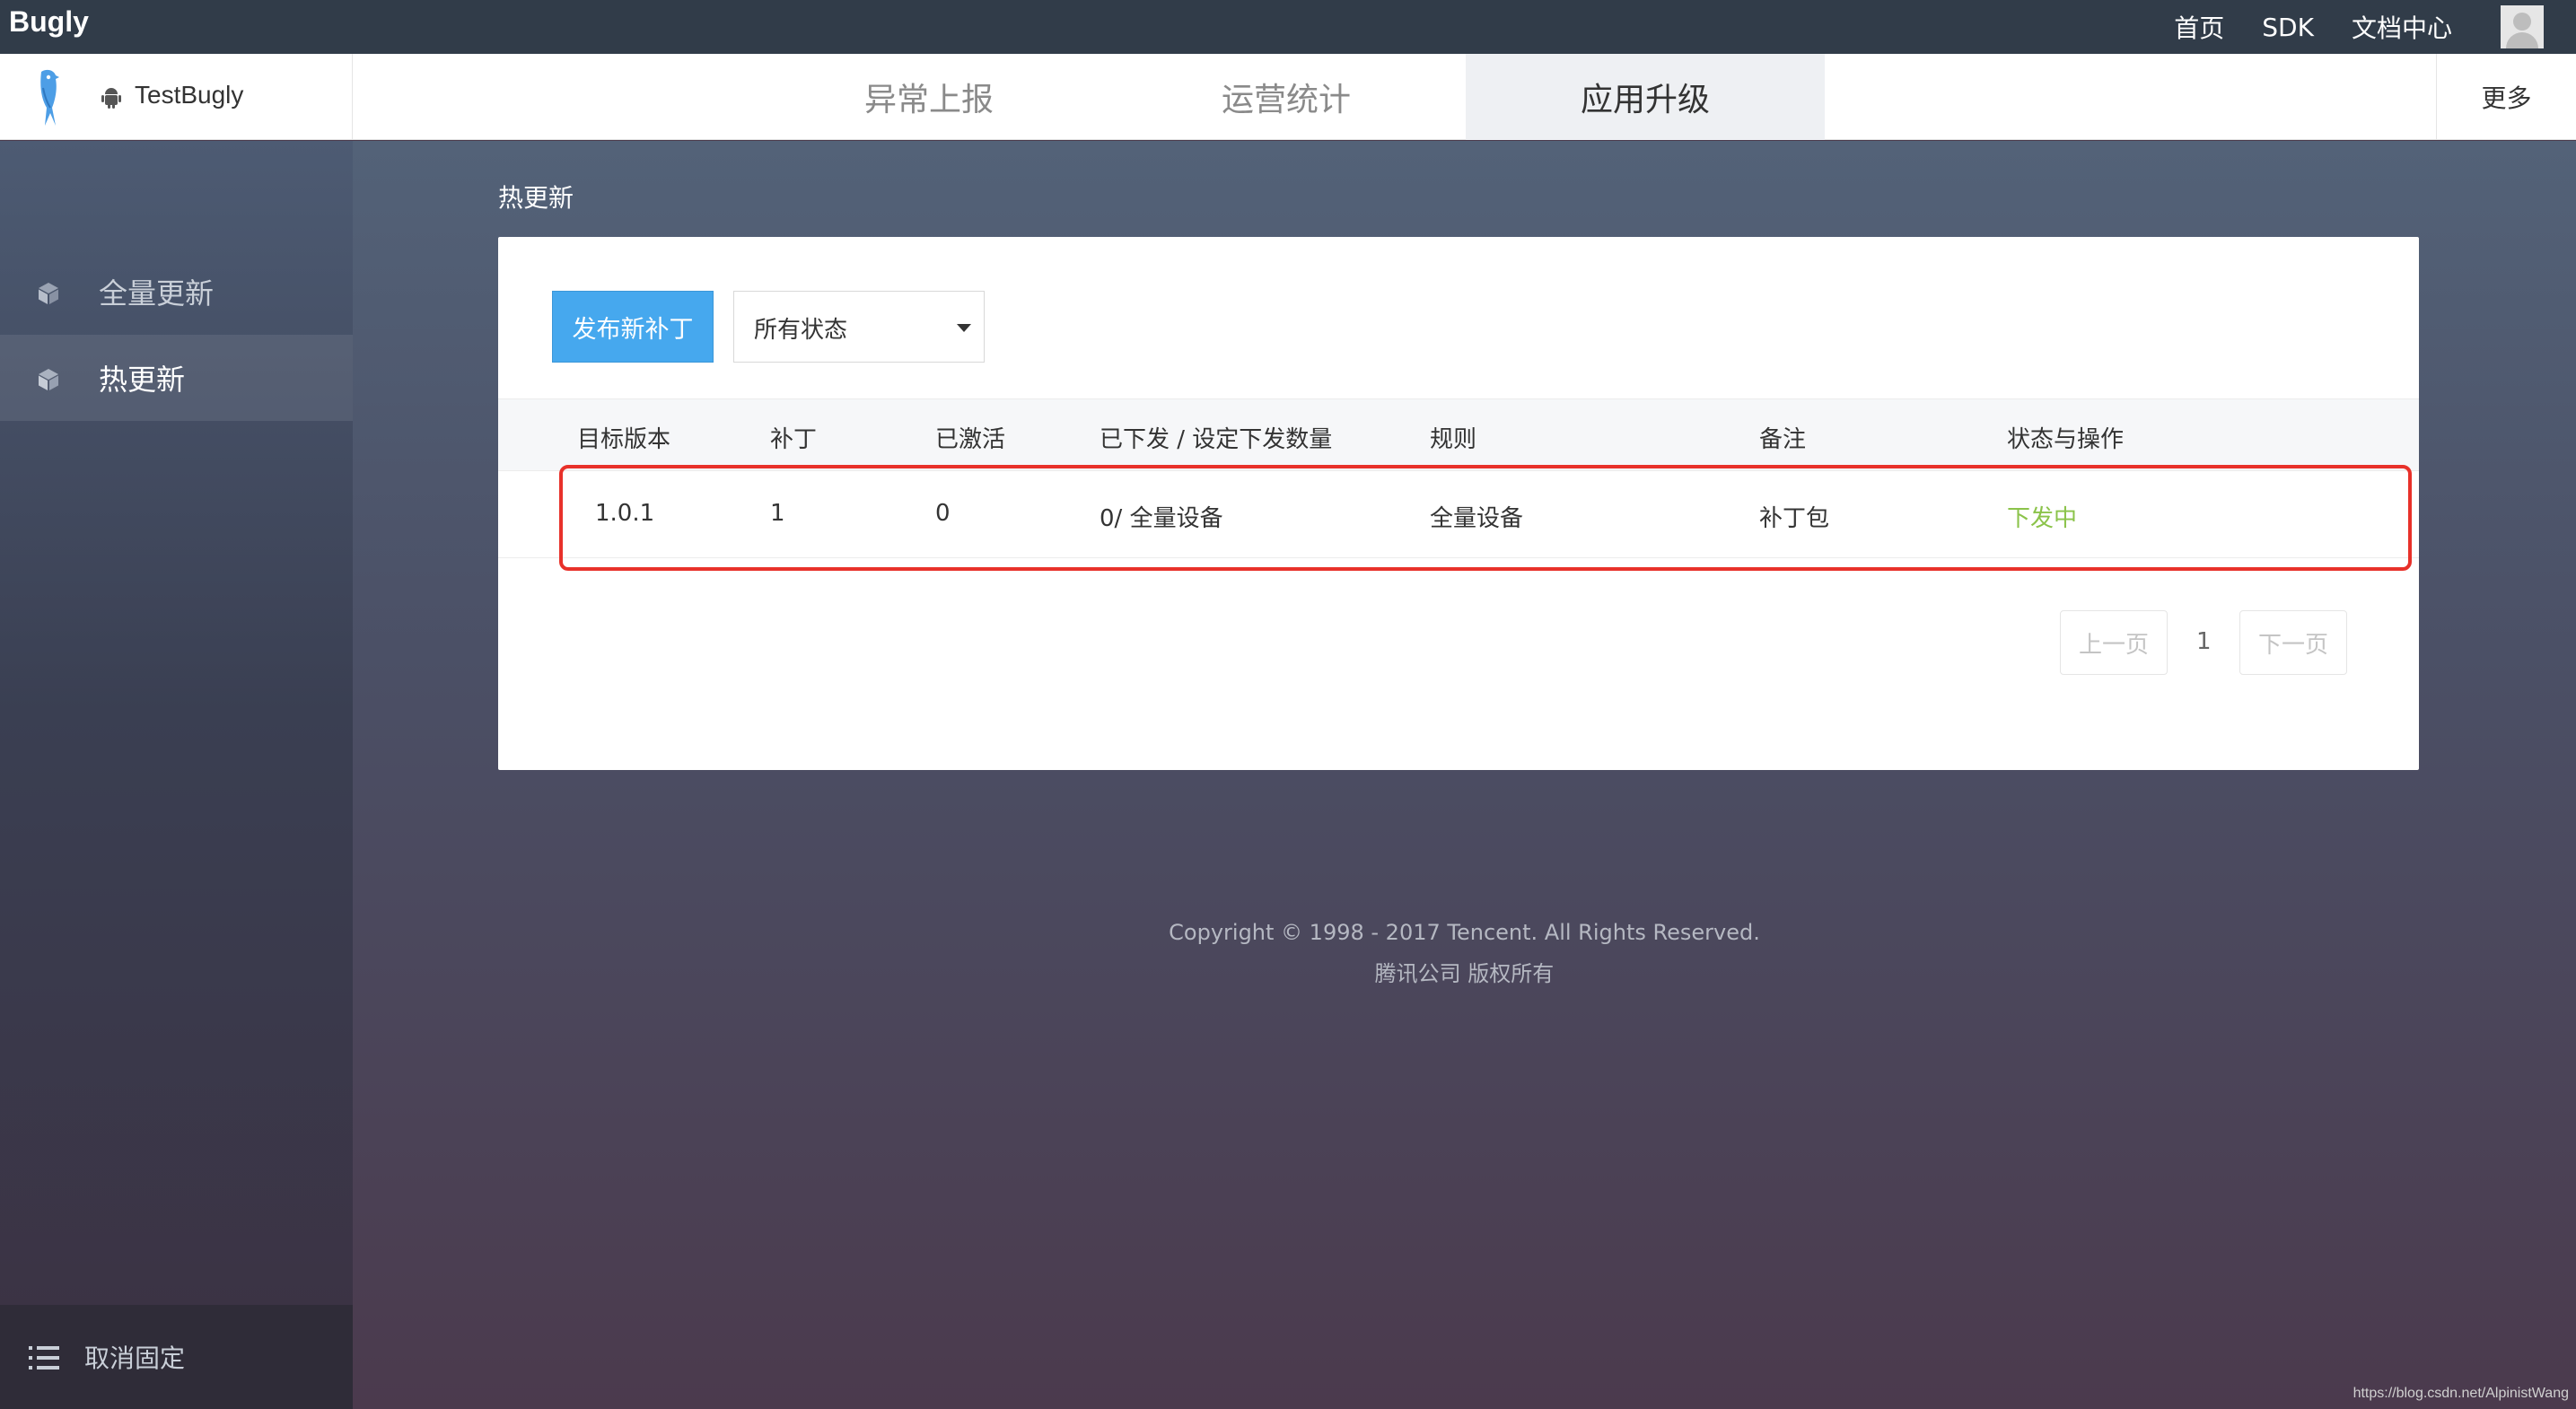  Describe the element at coordinates (964, 328) in the screenshot. I see `chevron-down-icon` at that location.